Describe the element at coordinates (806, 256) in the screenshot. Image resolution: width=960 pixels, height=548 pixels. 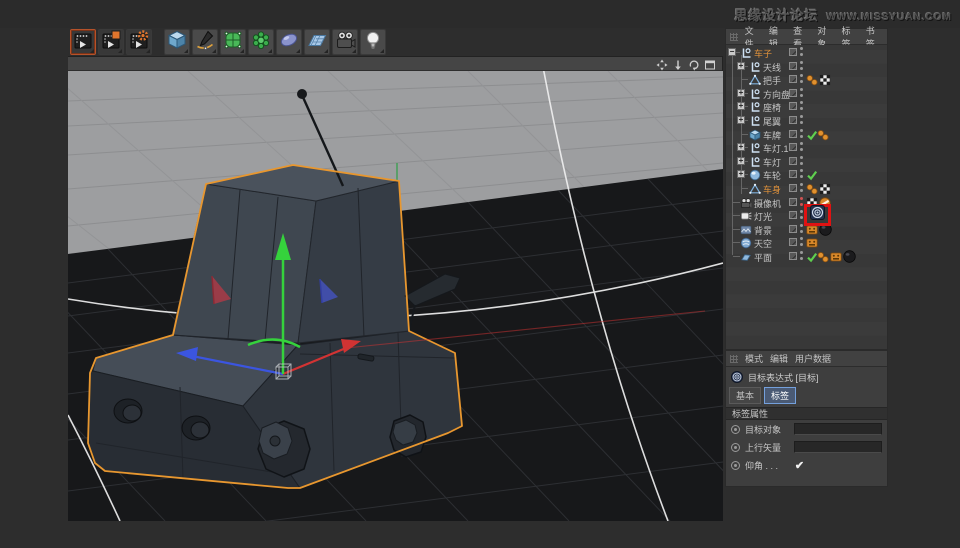
I see `tree-row-15: 平面` at that location.